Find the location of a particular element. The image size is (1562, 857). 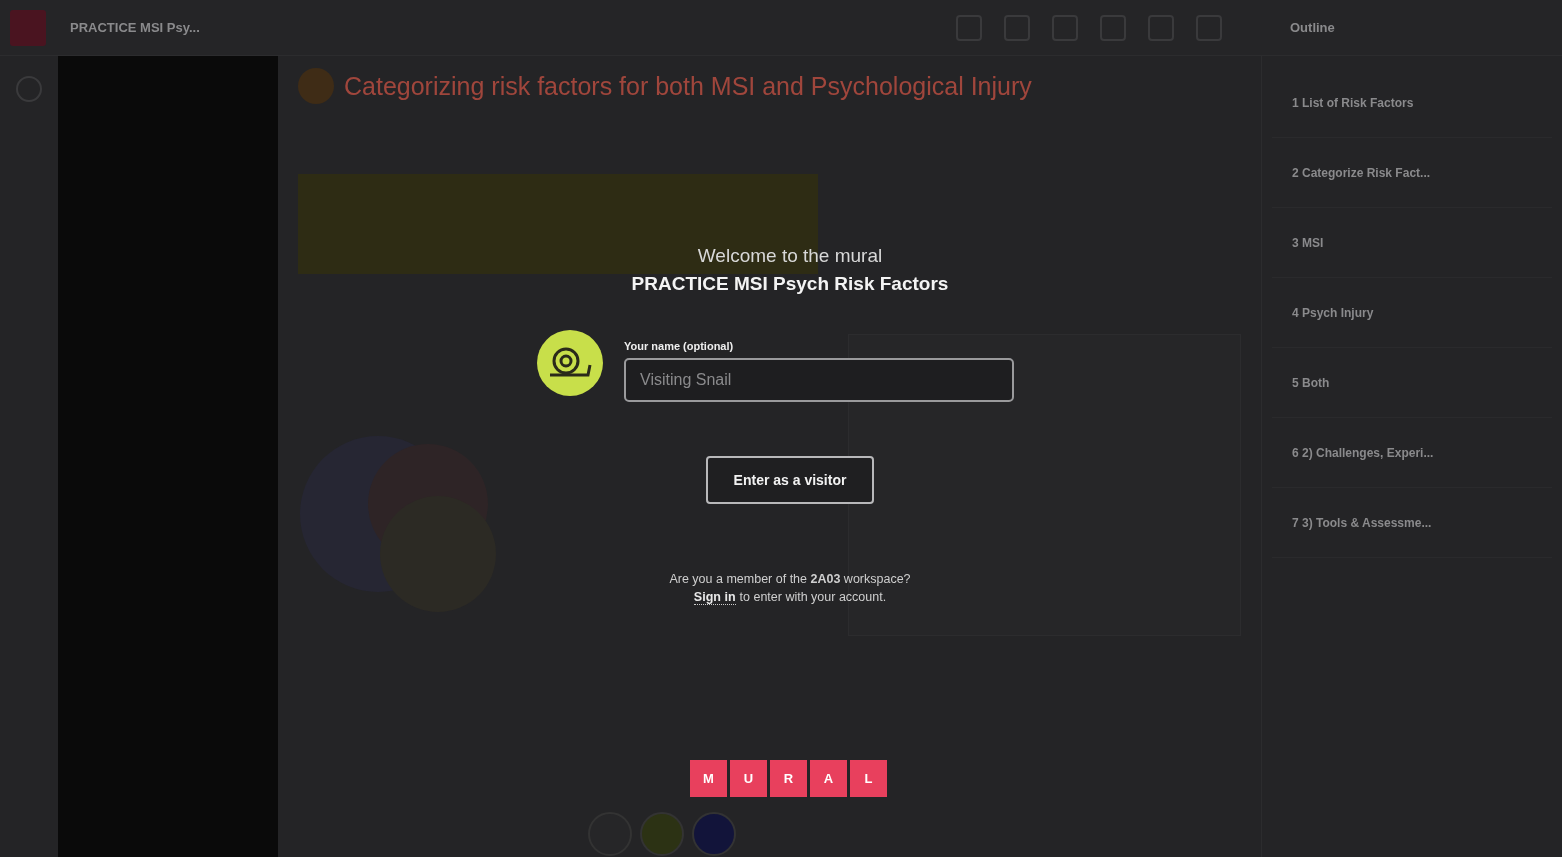

logo-tile: R is located at coordinates (788, 778).